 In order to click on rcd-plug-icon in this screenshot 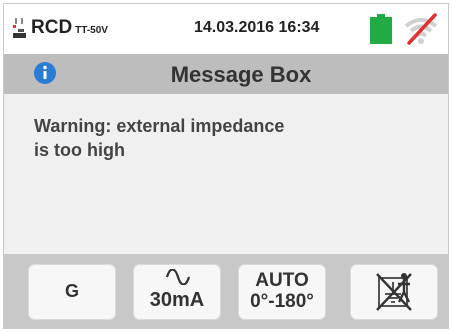, I will do `click(19, 28)`.